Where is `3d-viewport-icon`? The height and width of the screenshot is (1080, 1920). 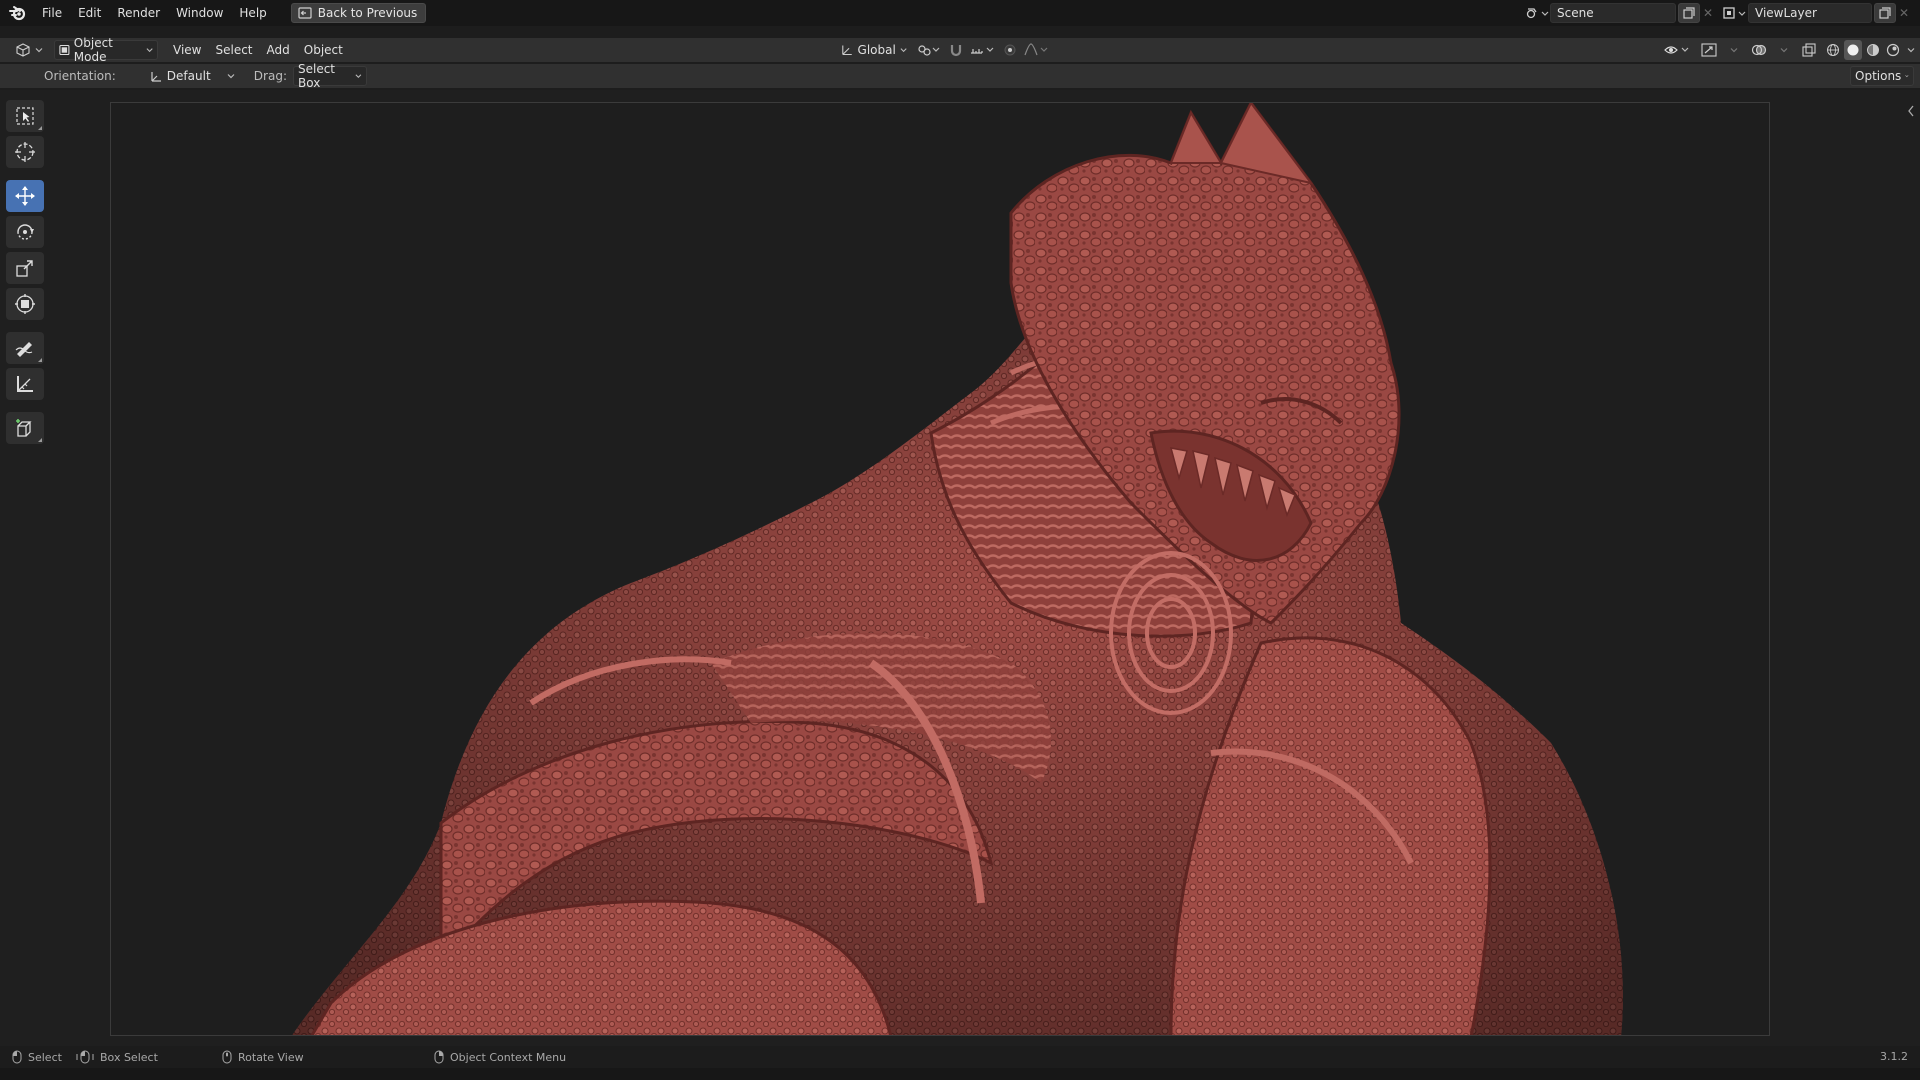 3d-viewport-icon is located at coordinates (23, 50).